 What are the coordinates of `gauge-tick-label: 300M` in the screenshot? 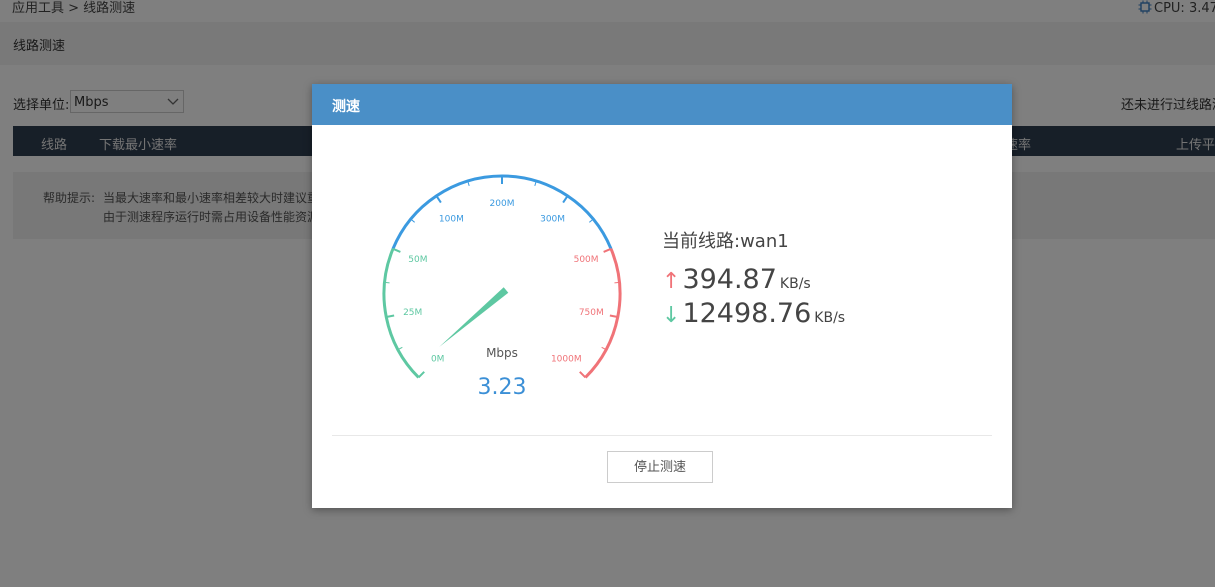 It's located at (552, 219).